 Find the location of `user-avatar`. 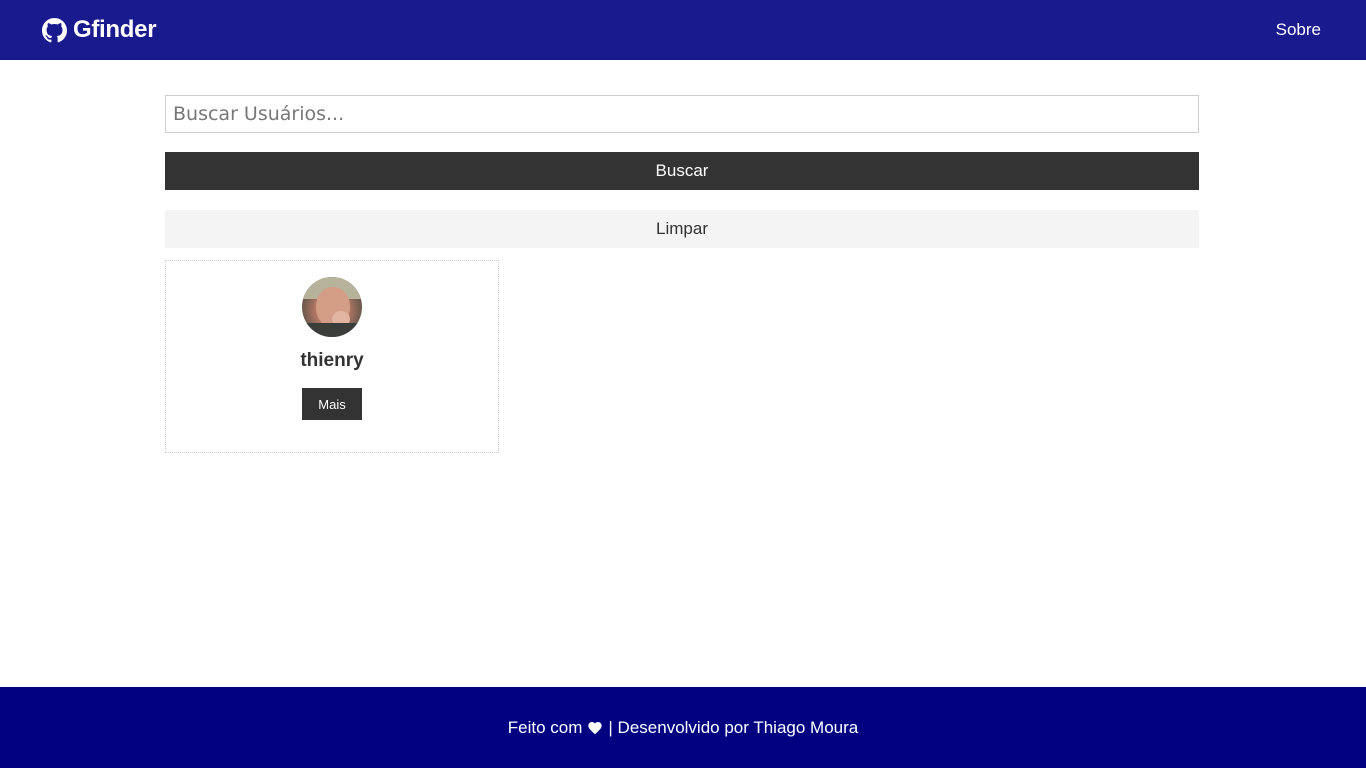

user-avatar is located at coordinates (332, 307).